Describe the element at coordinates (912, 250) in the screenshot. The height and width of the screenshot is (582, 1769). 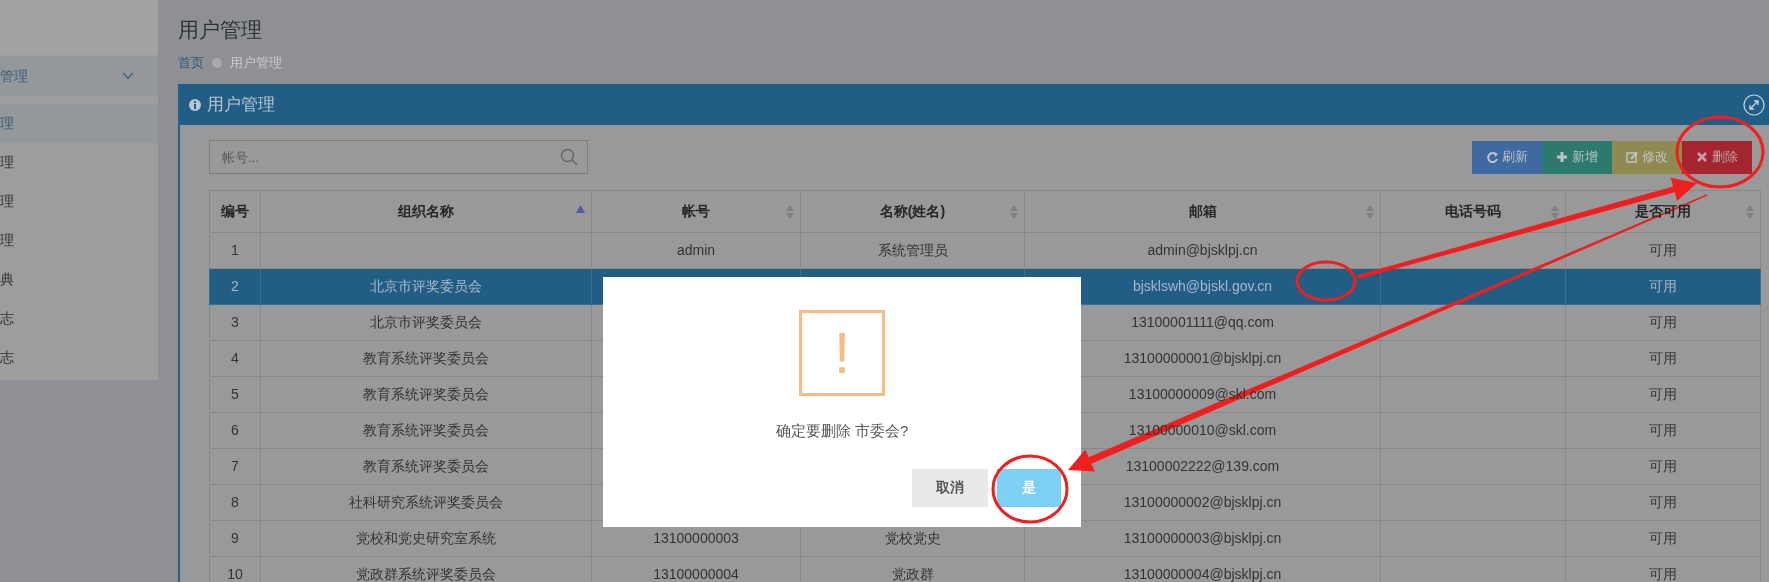
I see `table-cell: 系统管理员` at that location.